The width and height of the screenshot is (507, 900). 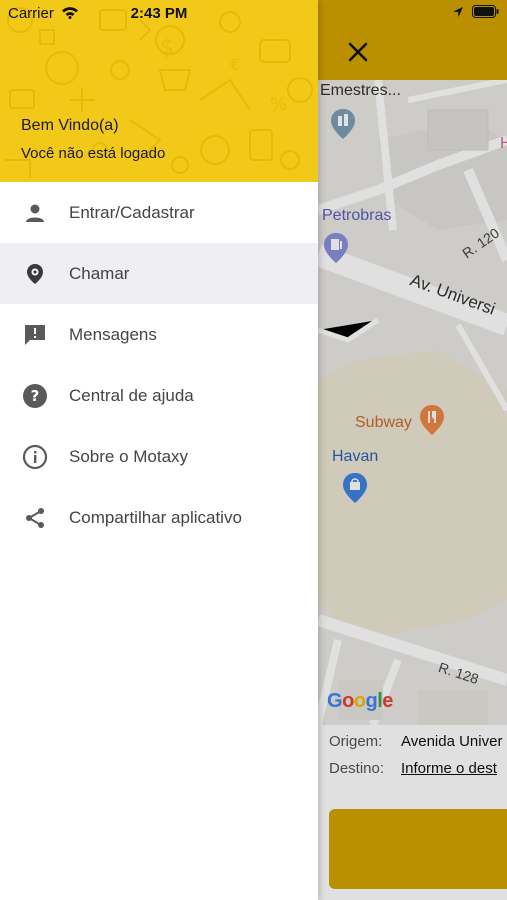 I want to click on origin-value: Avenida Univer, so click(x=451, y=741).